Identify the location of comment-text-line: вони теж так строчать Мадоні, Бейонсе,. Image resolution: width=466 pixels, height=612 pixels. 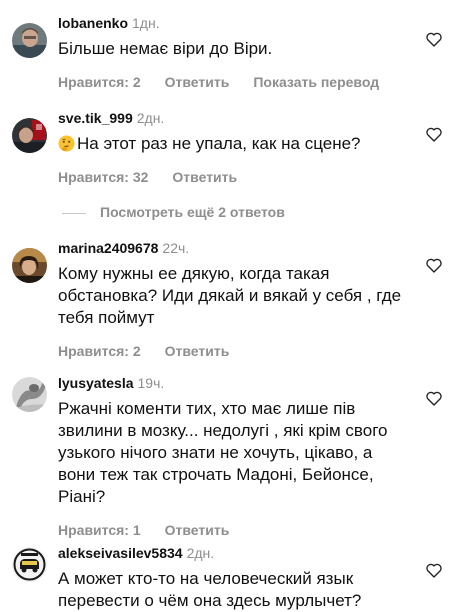
(216, 474).